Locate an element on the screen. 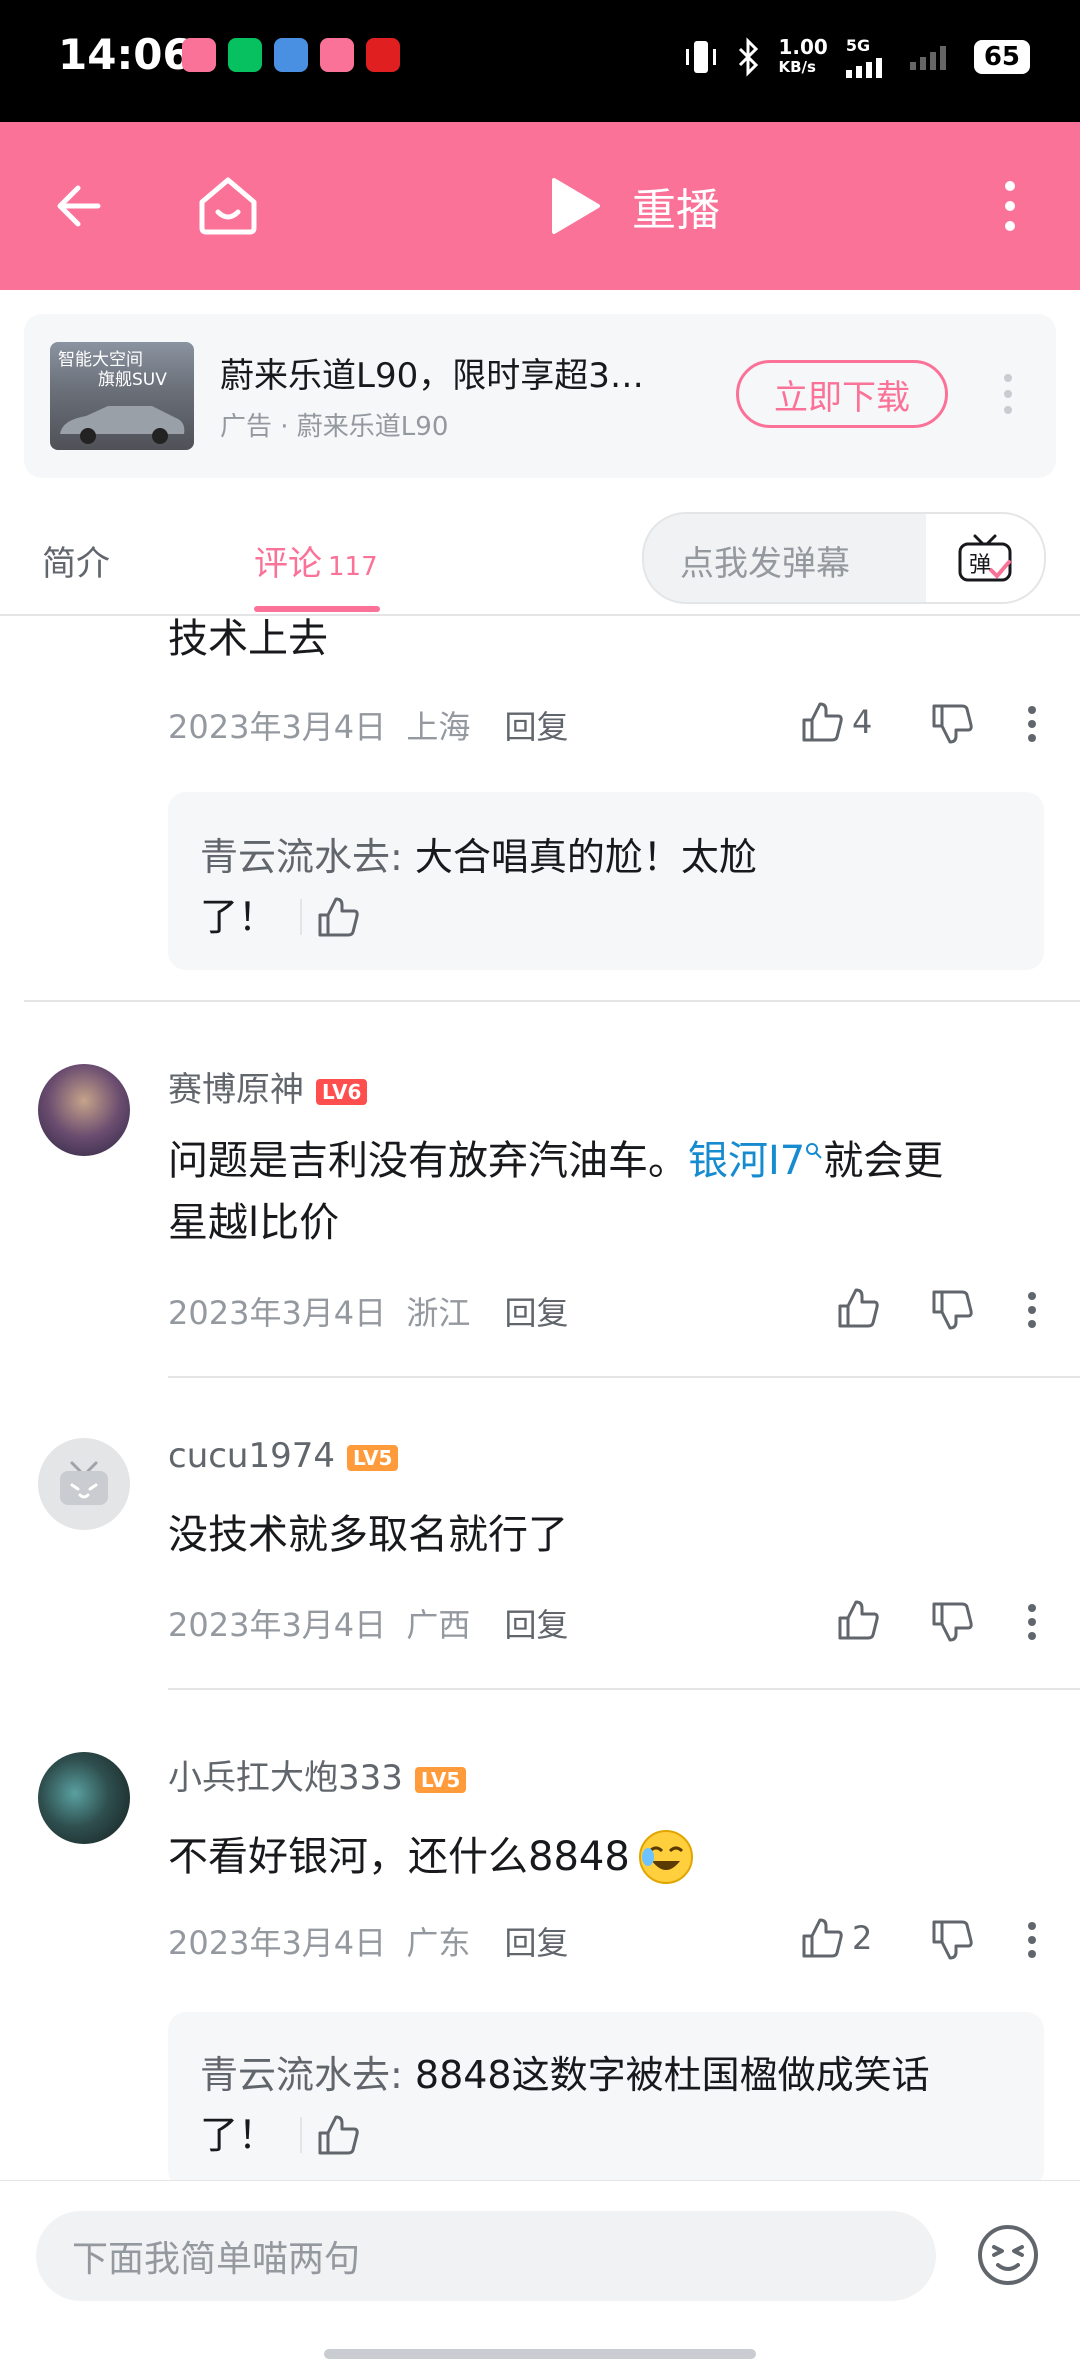 Image resolution: width=1080 pixels, height=2377 pixels. home-indicator is located at coordinates (540, 2354).